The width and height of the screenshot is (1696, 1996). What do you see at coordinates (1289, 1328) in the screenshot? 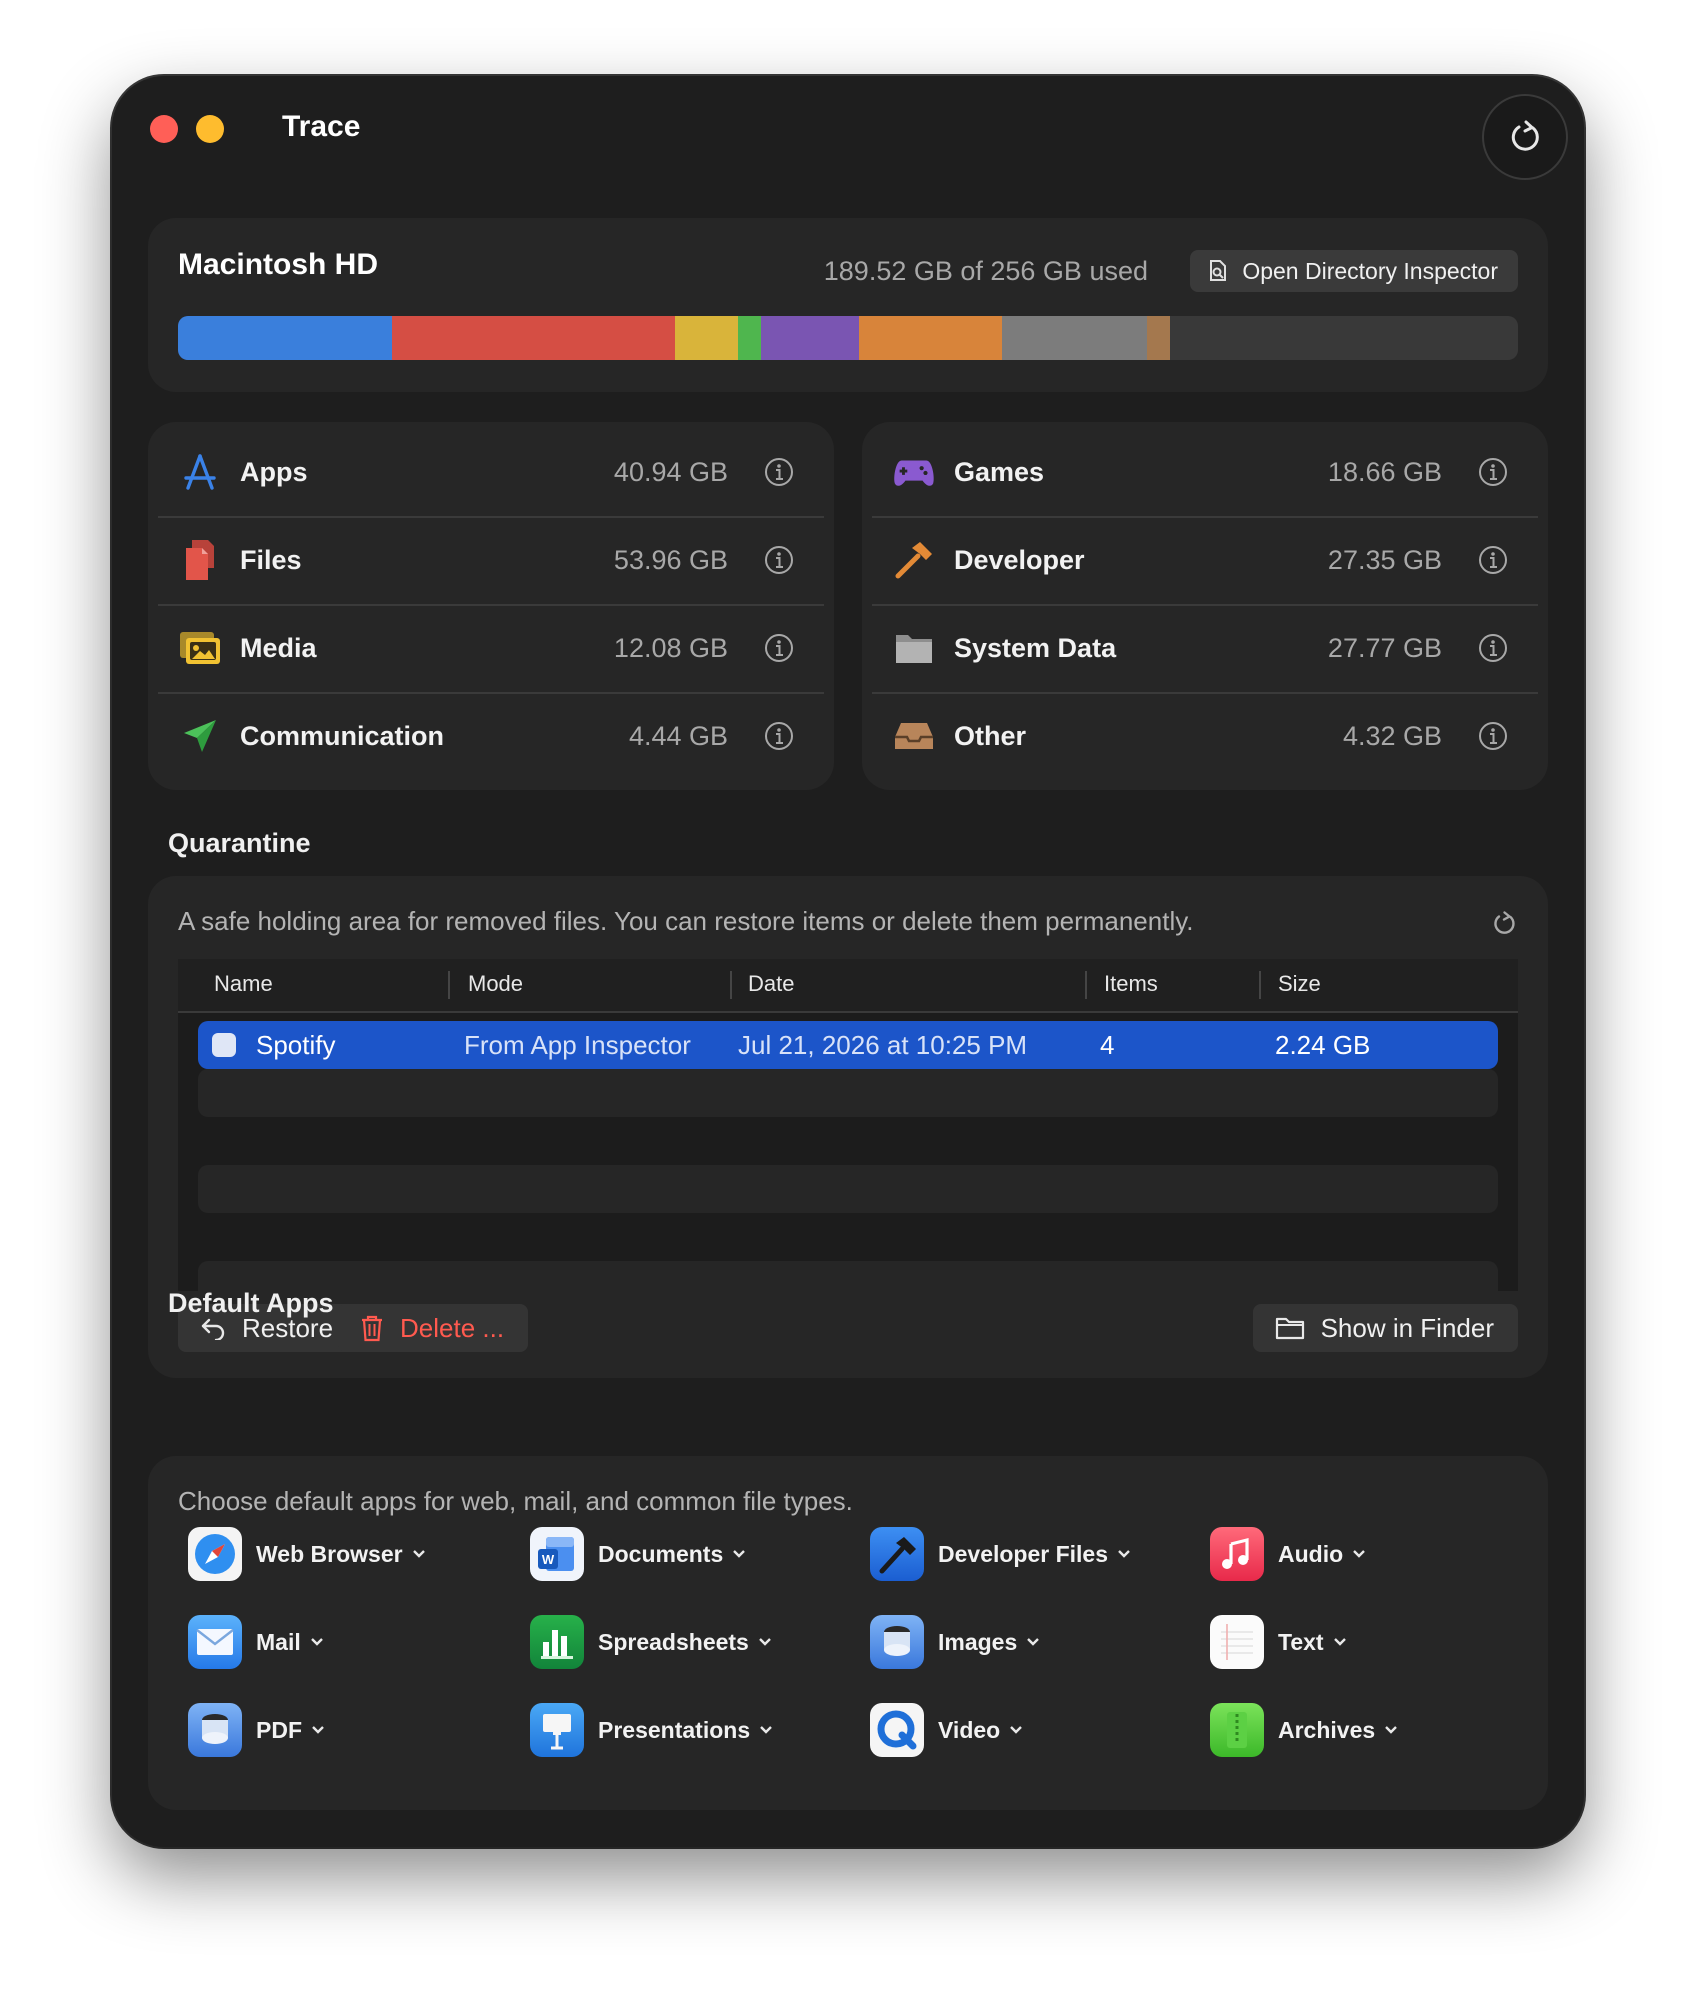
I see `folder-icon` at bounding box center [1289, 1328].